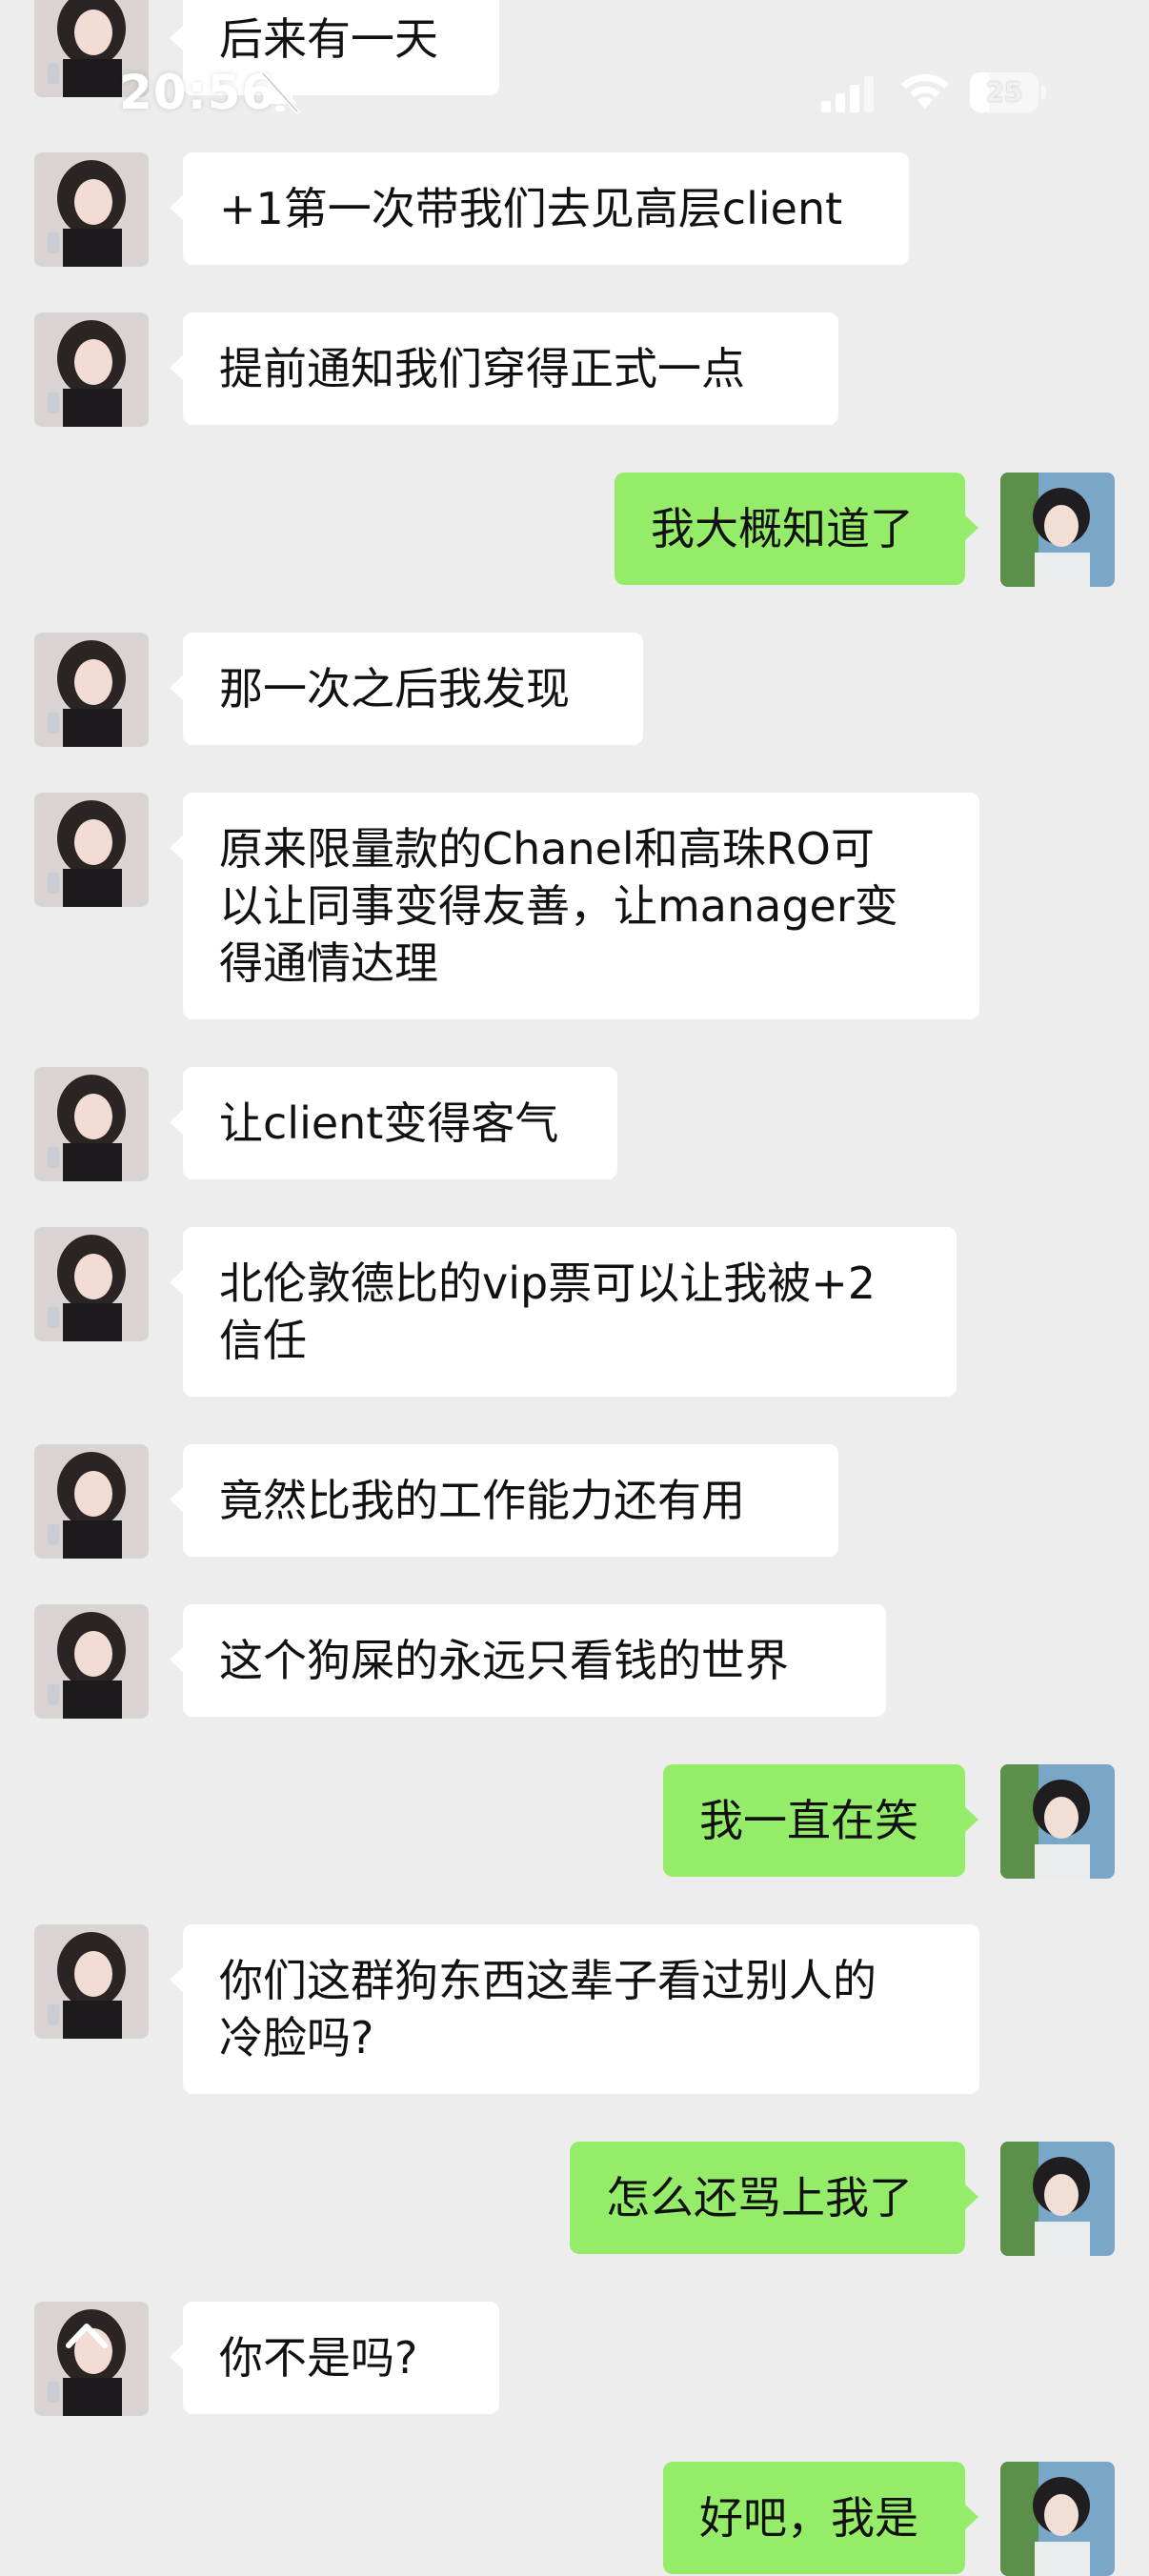 This screenshot has width=1149, height=2576. Describe the element at coordinates (87, 2334) in the screenshot. I see `chevron-up-icon` at that location.